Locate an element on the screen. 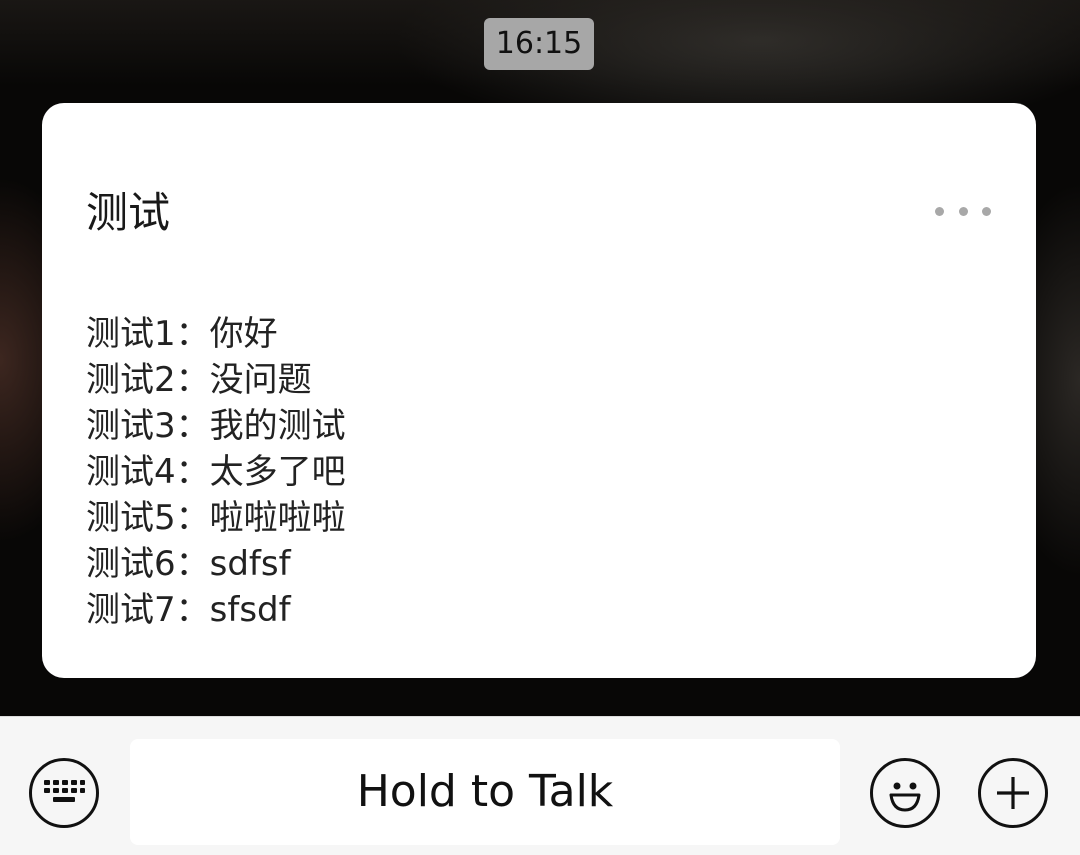 The width and height of the screenshot is (1080, 855). card-line: 测试4：太多了吧 is located at coordinates (216, 472).